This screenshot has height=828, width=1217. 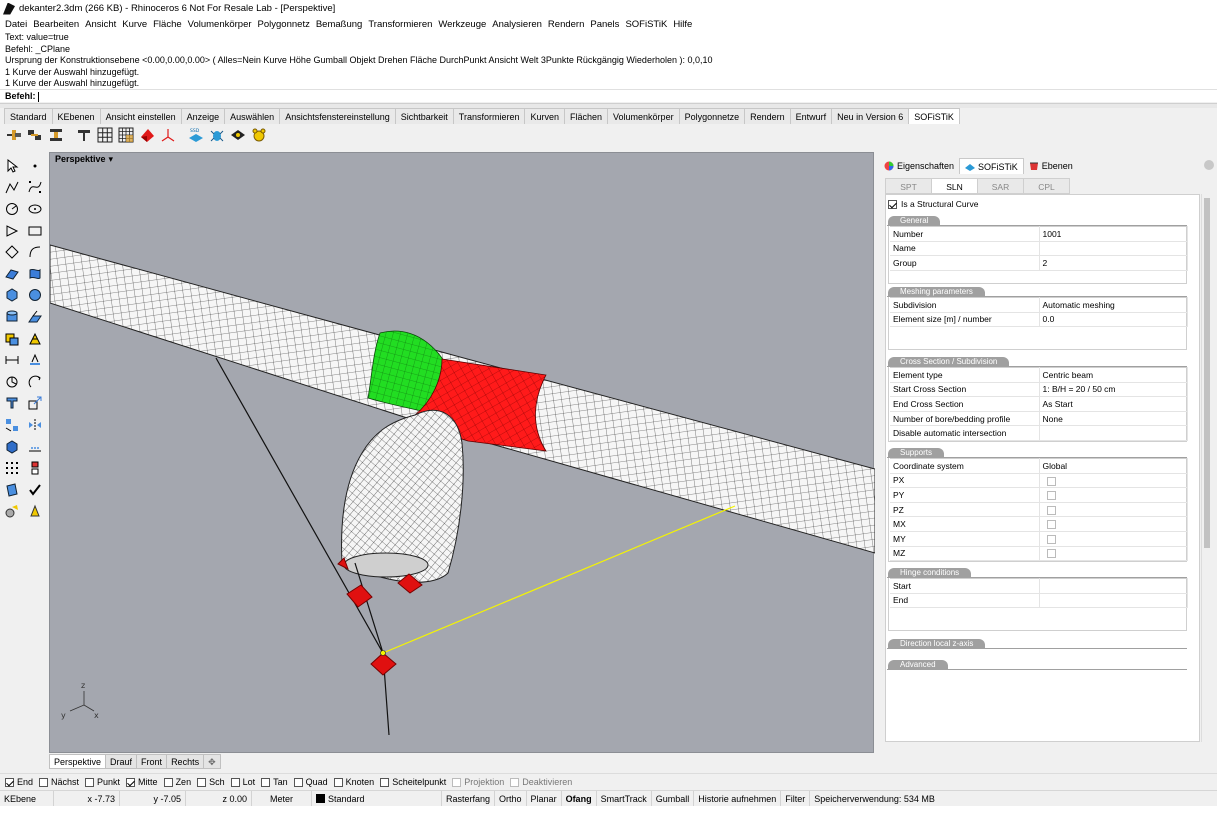 What do you see at coordinates (1113, 263) in the screenshot?
I see `prop-value-group: 2` at bounding box center [1113, 263].